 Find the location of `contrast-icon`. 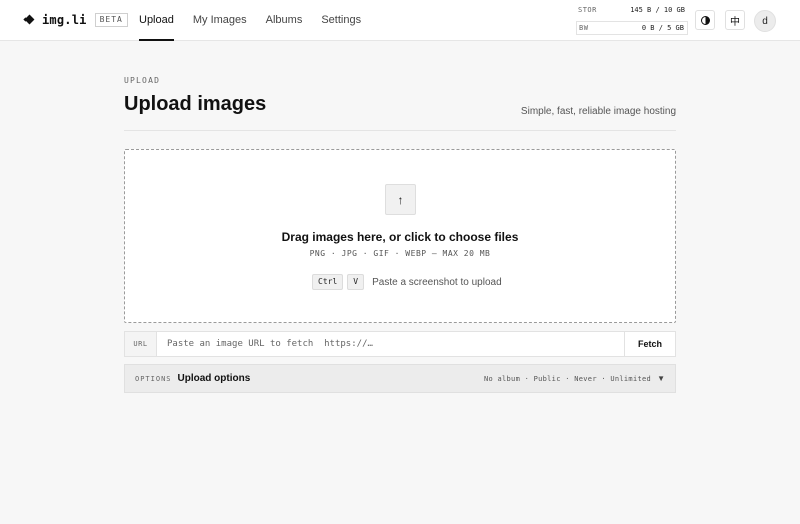

contrast-icon is located at coordinates (705, 20).